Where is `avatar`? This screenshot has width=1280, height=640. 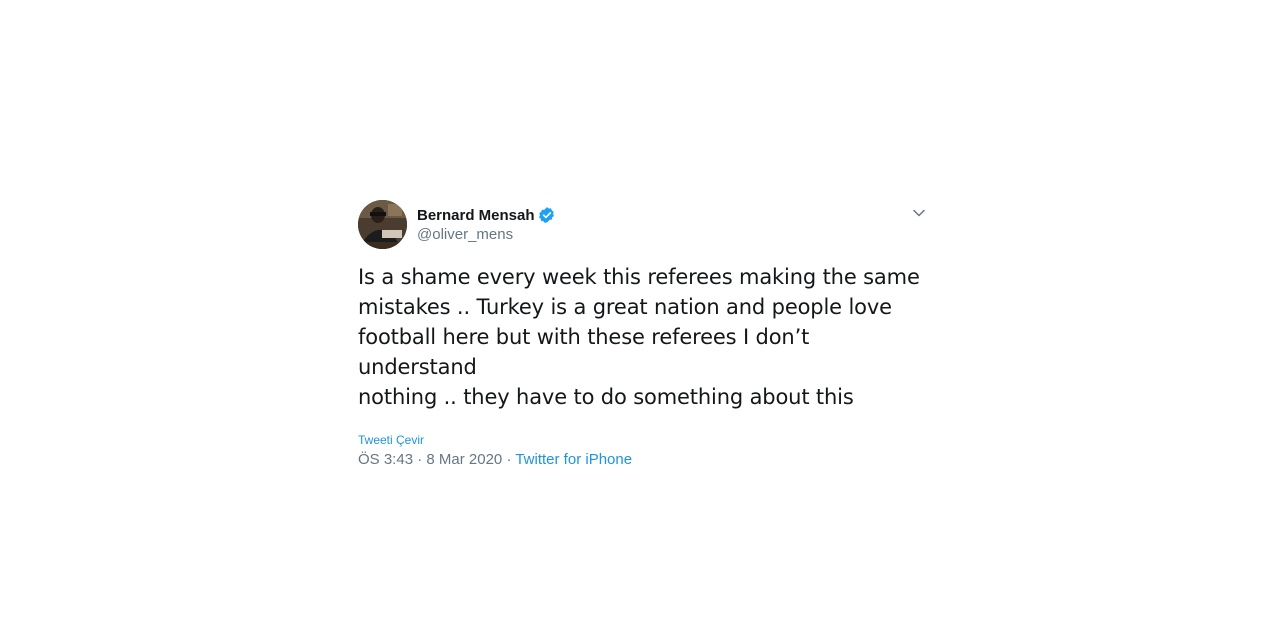 avatar is located at coordinates (382, 224).